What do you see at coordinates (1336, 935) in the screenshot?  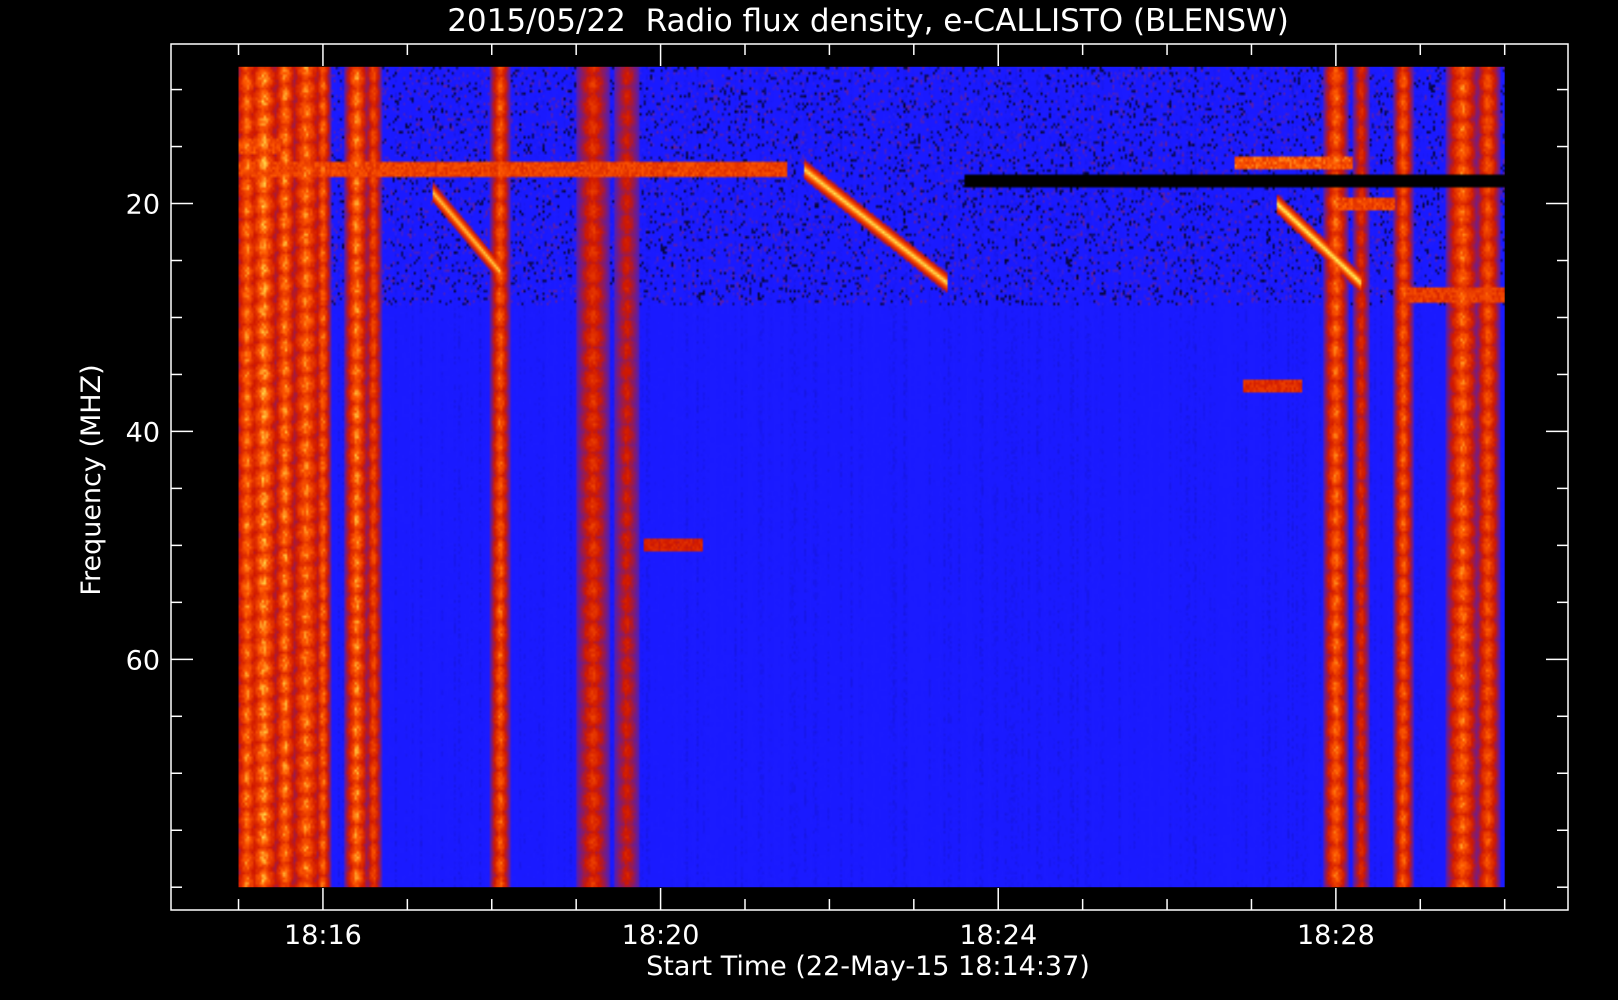 I see `x-tick-label: 18:28` at bounding box center [1336, 935].